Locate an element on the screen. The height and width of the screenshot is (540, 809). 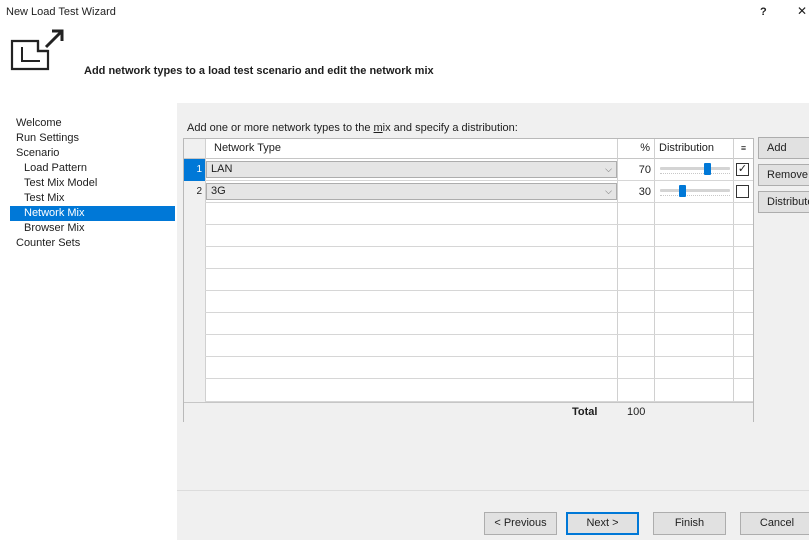
add-button: Add is located at coordinates (783, 148).